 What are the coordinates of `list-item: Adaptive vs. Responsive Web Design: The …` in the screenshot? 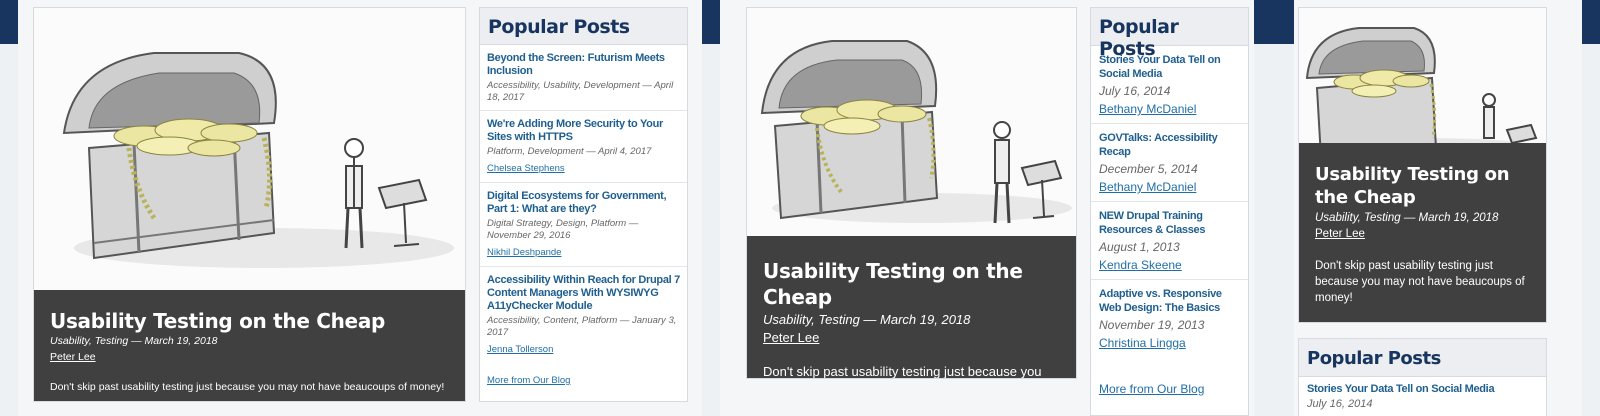 It's located at (1169, 319).